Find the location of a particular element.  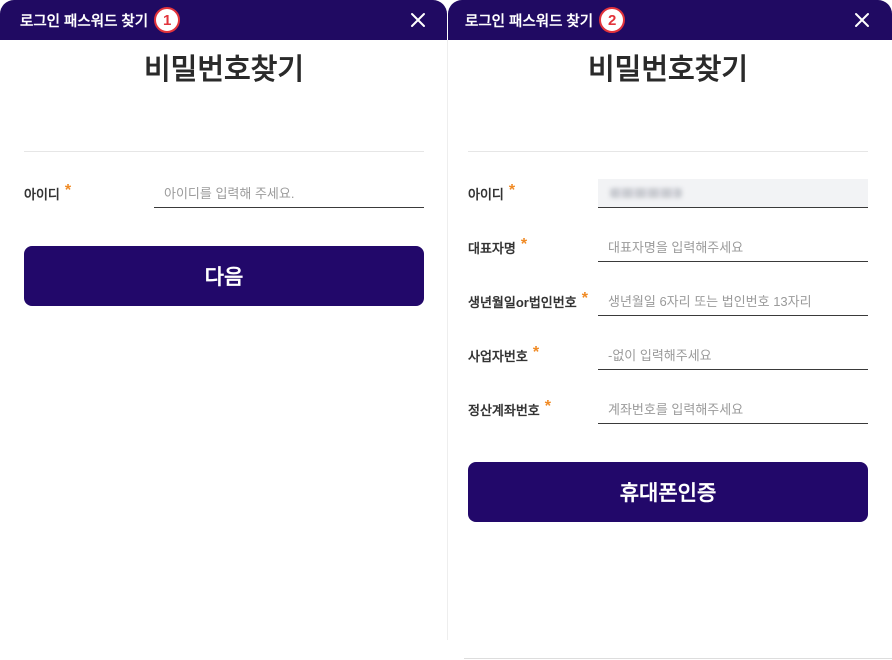

step-badge: 1 is located at coordinates (167, 20).